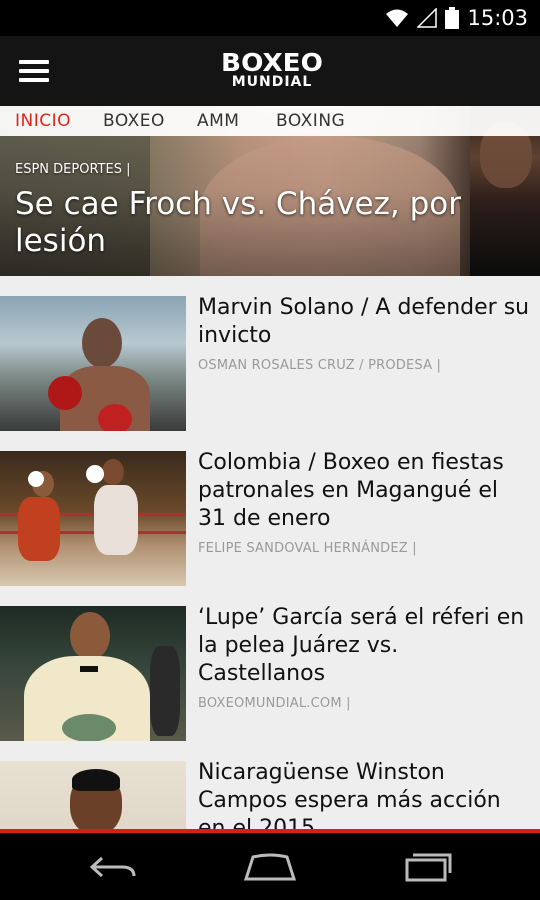  I want to click on featured-source: ESPN DEPORTES |, so click(73, 169).